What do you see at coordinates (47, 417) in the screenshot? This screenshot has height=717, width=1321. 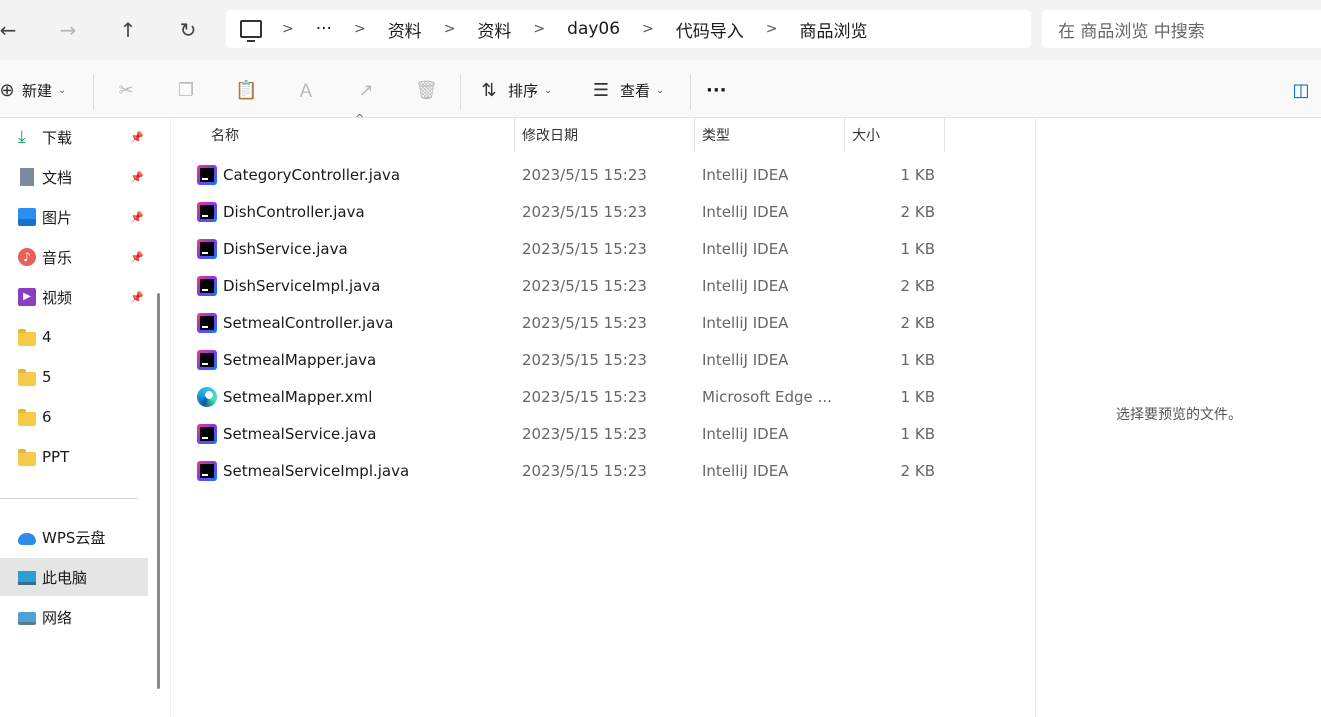 I see `sidebar-item-label: 6` at bounding box center [47, 417].